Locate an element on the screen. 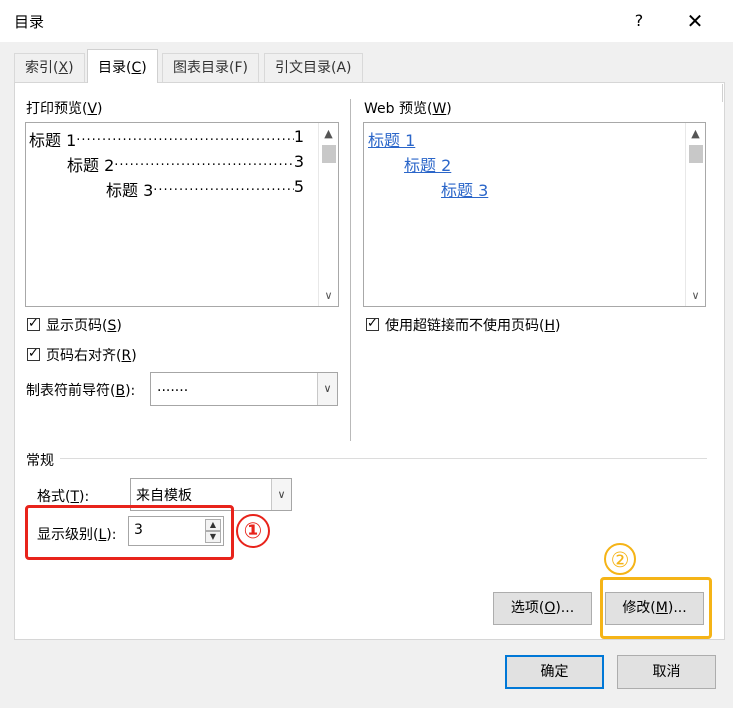  print-preview-label: 打印预览(V) is located at coordinates (64, 109).